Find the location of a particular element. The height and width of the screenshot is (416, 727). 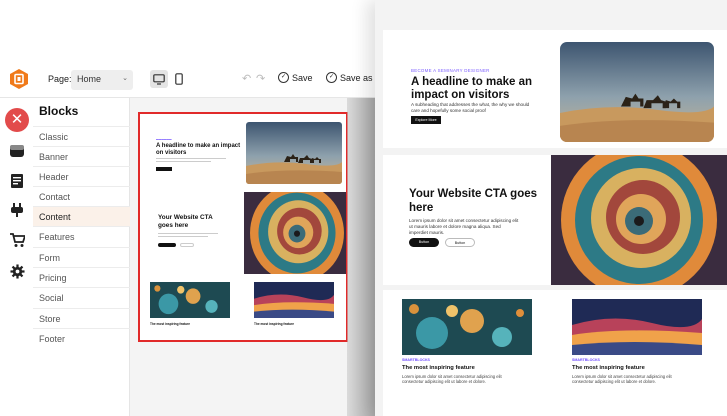

preview-cta-section: Your Website CTA goes here is located at coordinates (245, 233).